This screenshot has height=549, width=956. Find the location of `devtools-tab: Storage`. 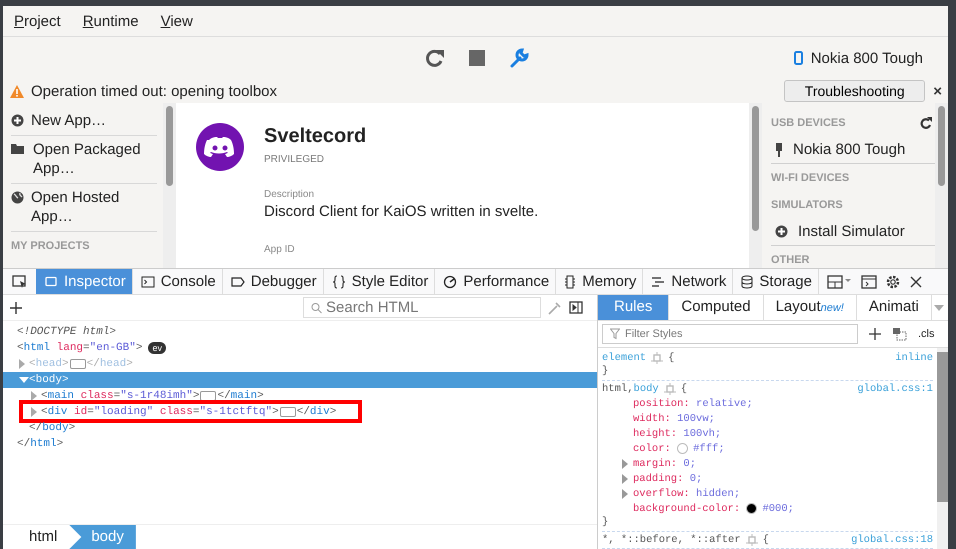

devtools-tab: Storage is located at coordinates (776, 281).